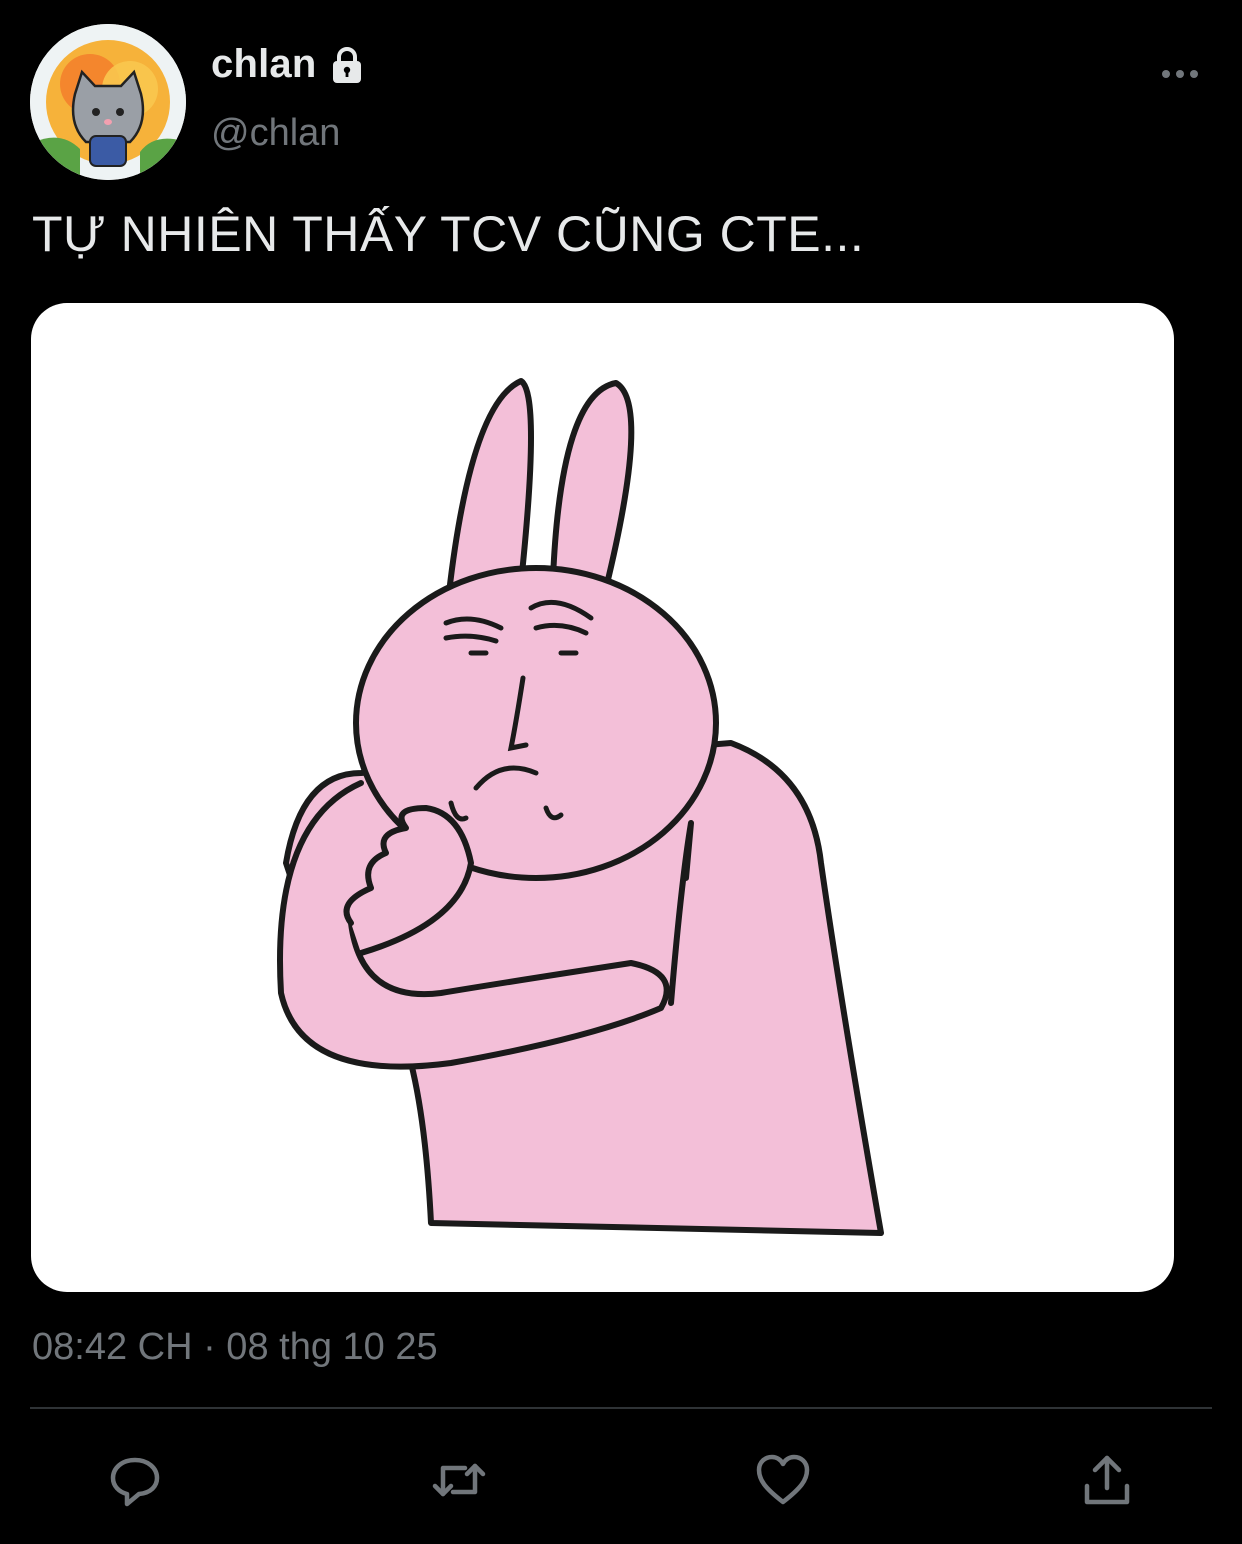 The width and height of the screenshot is (1242, 1544). Describe the element at coordinates (621, 1408) in the screenshot. I see `divider` at that location.